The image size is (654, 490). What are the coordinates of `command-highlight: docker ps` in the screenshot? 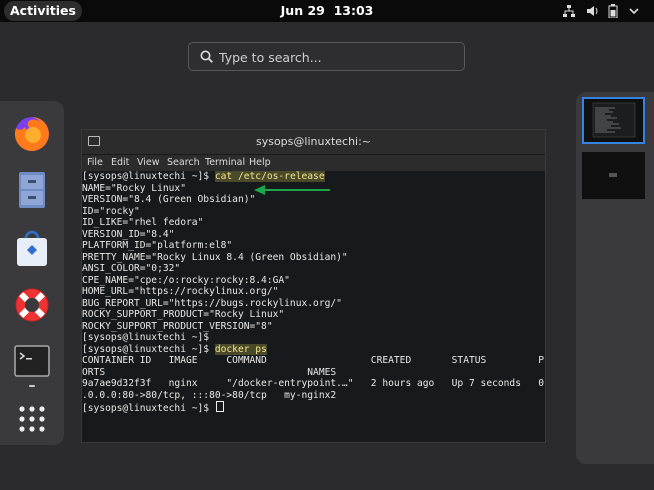 It's located at (240, 349).